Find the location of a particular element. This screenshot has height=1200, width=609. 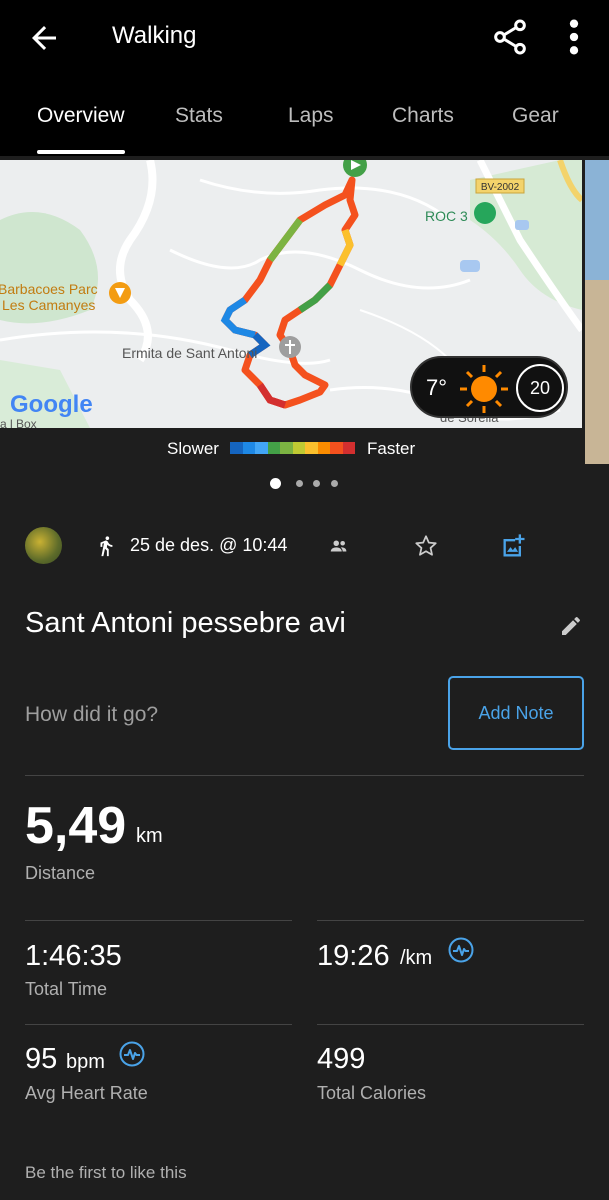

tab-overview: Overview is located at coordinates (81, 116).